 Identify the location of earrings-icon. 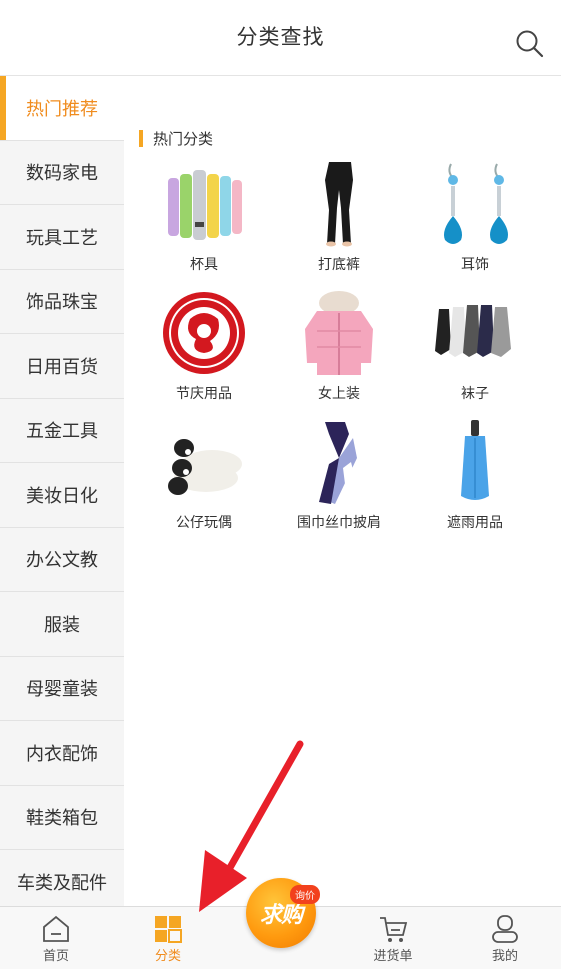
(476, 203).